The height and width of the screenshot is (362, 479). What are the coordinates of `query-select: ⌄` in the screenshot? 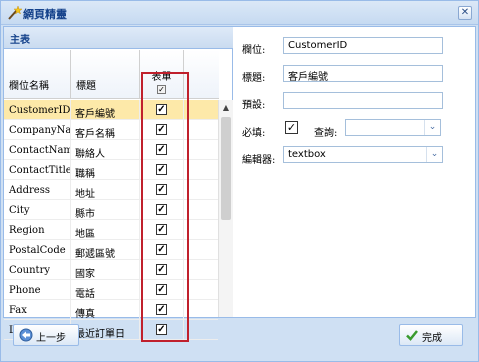 It's located at (393, 127).